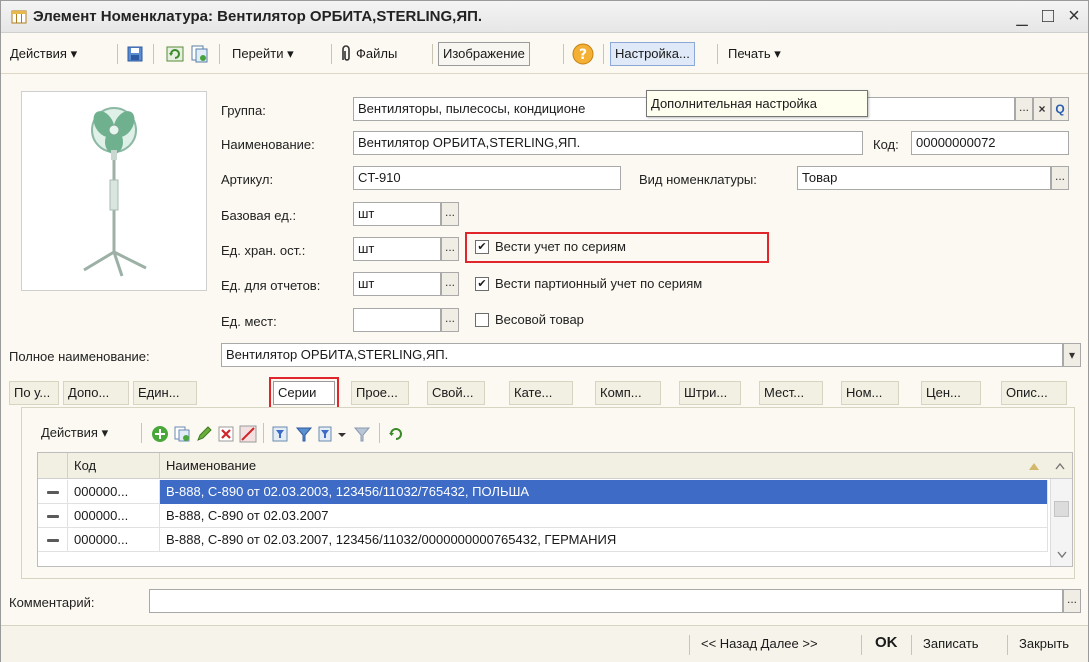 This screenshot has height=662, width=1089. Describe the element at coordinates (1022, 16) in the screenshot. I see `minimize-button: _` at that location.